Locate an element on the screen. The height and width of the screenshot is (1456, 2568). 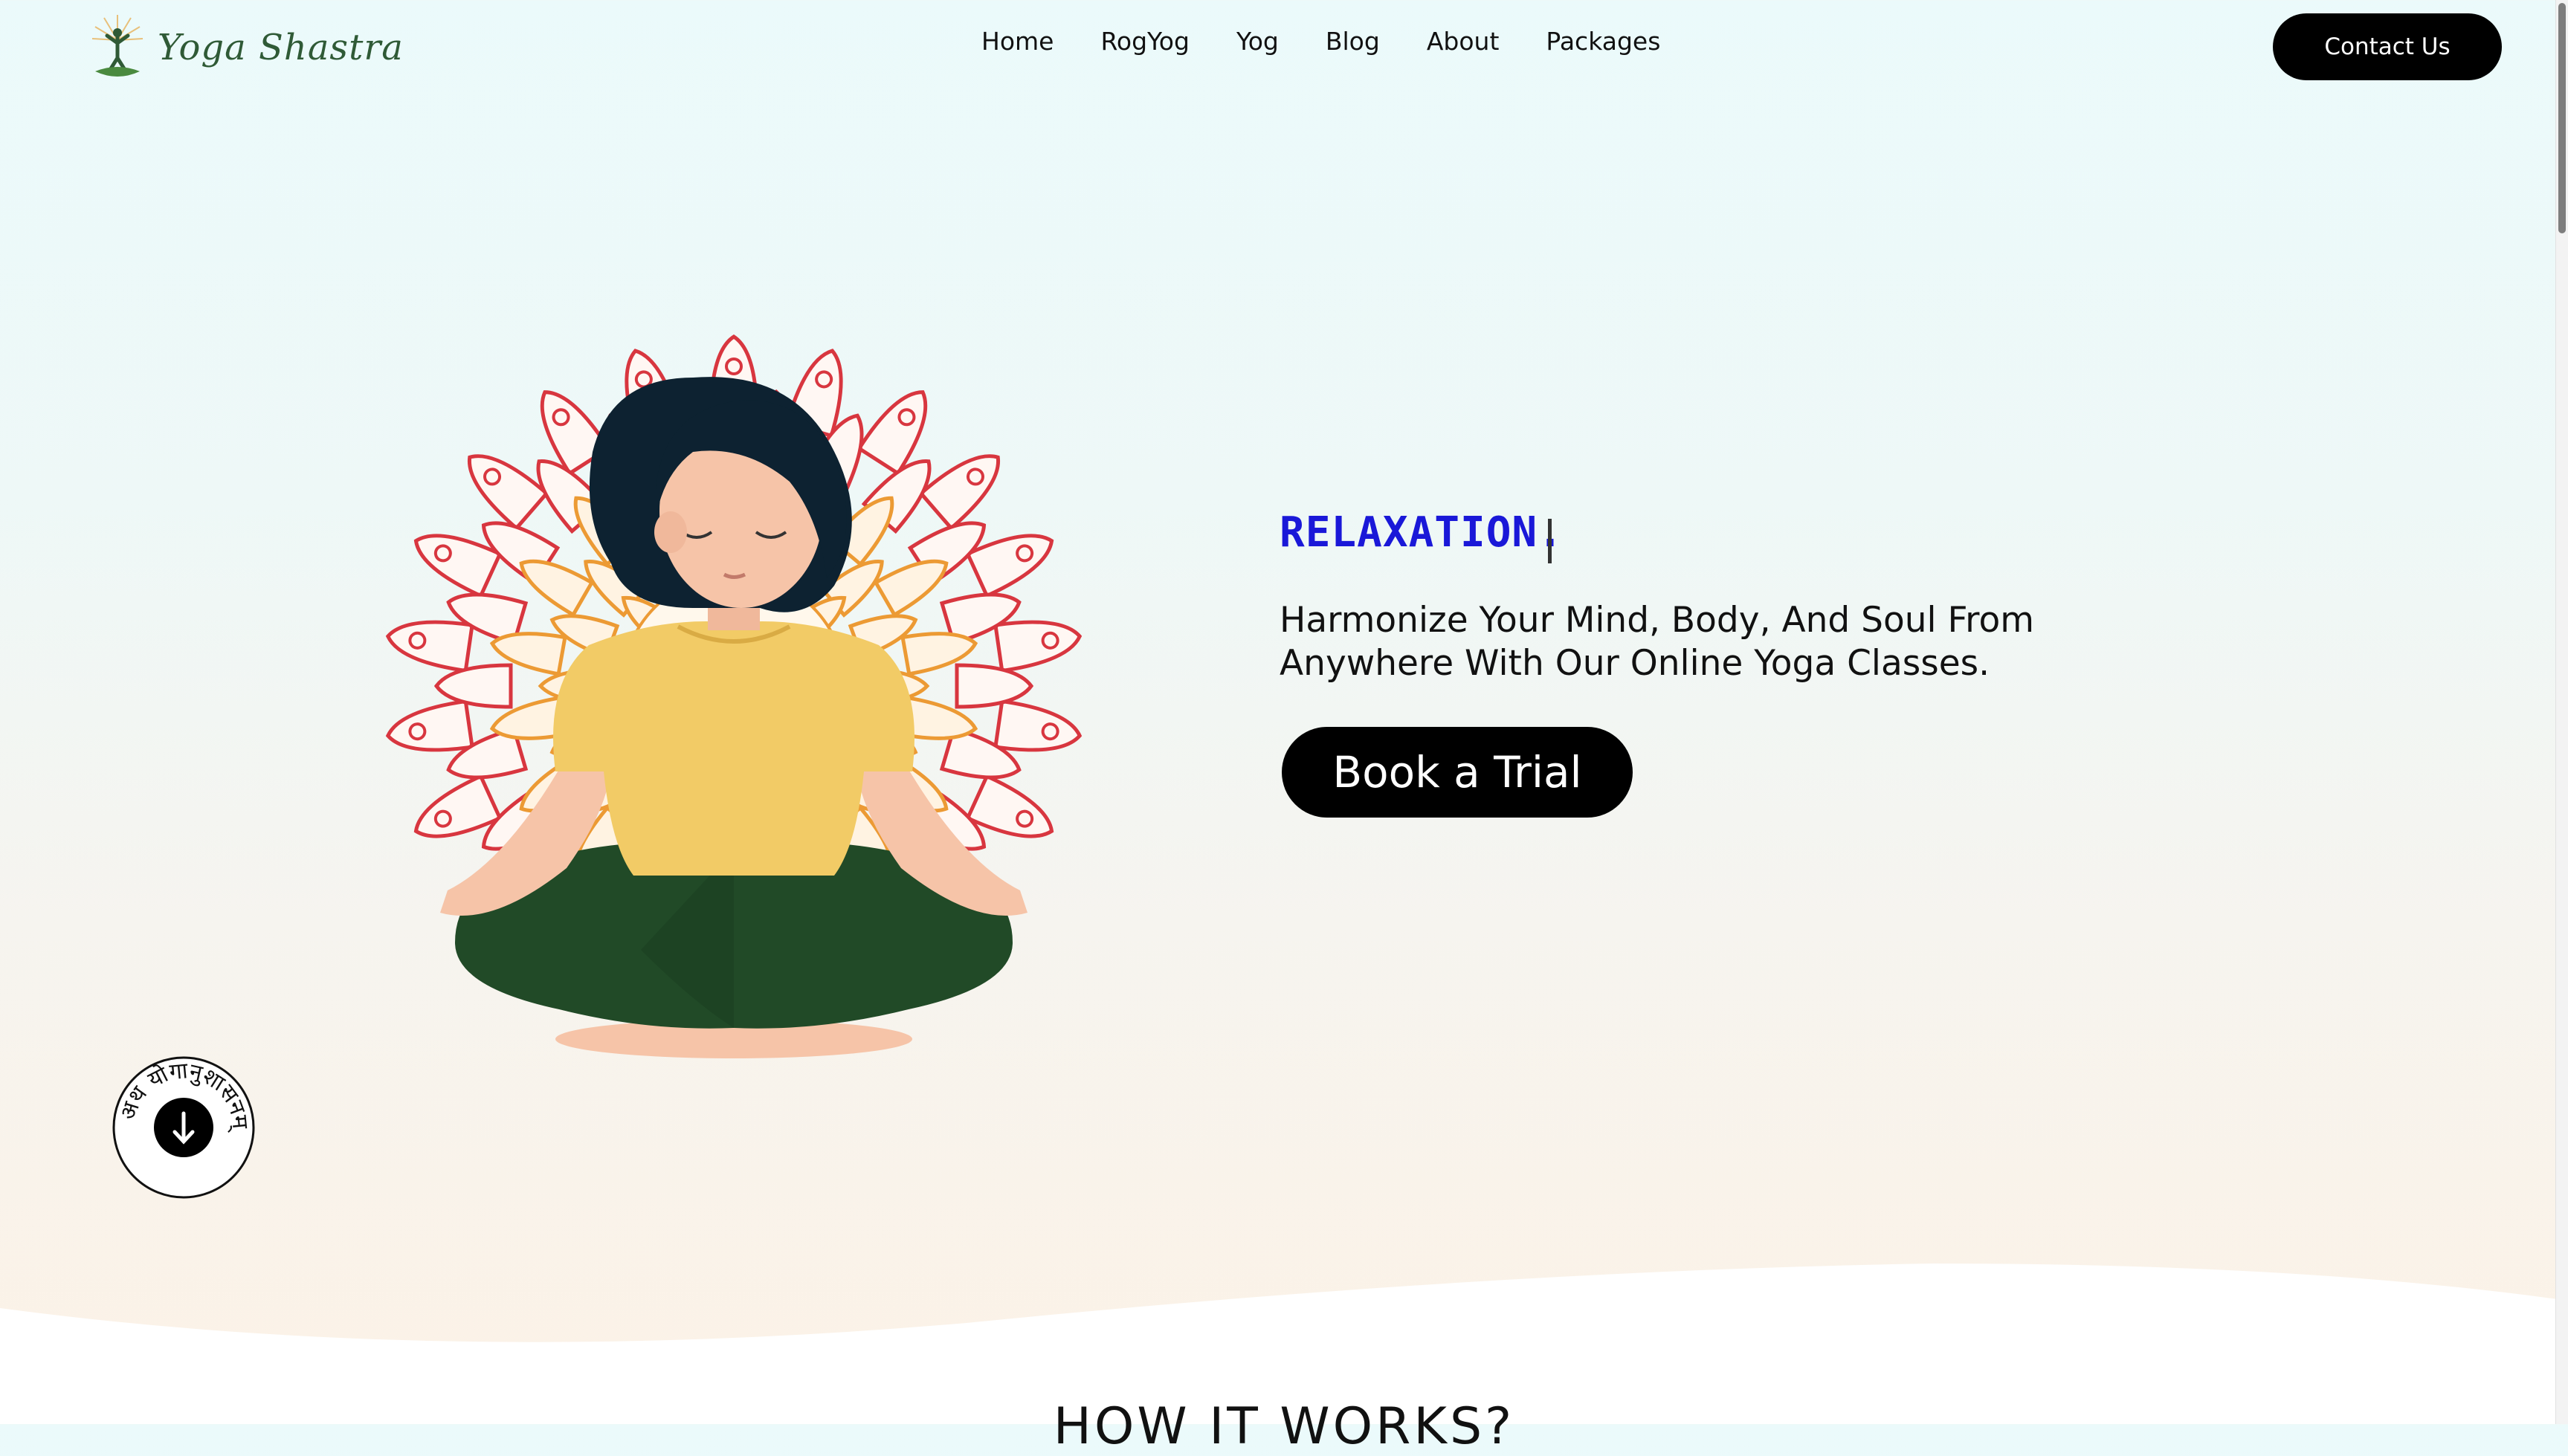
rotating-headline: RELAXATION. is located at coordinates (1422, 533).